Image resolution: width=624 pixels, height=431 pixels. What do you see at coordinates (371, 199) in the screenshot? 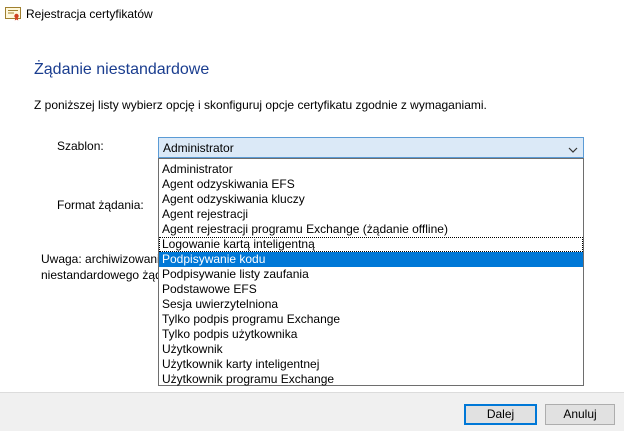
I see `template-option: Agent odzyskiwania kluczy` at bounding box center [371, 199].